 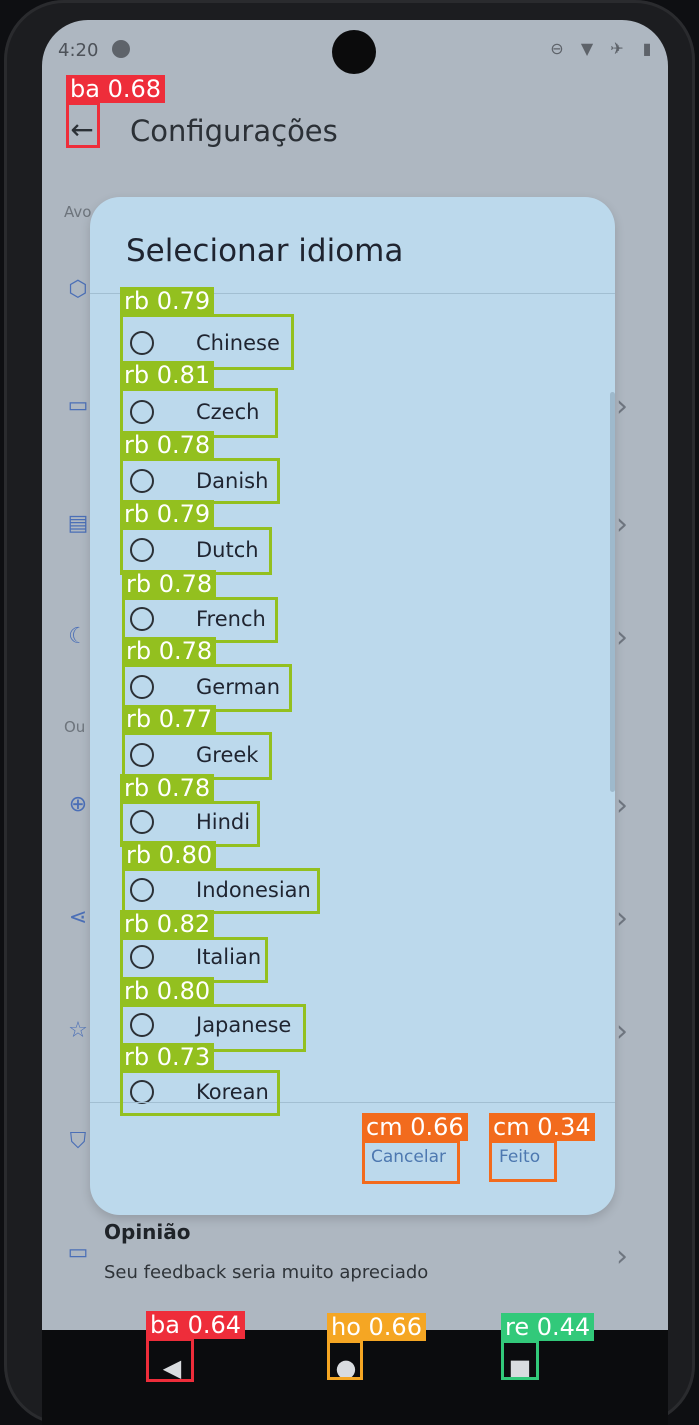 What do you see at coordinates (196, 1325) in the screenshot?
I see `detection-label: ba 0.64` at bounding box center [196, 1325].